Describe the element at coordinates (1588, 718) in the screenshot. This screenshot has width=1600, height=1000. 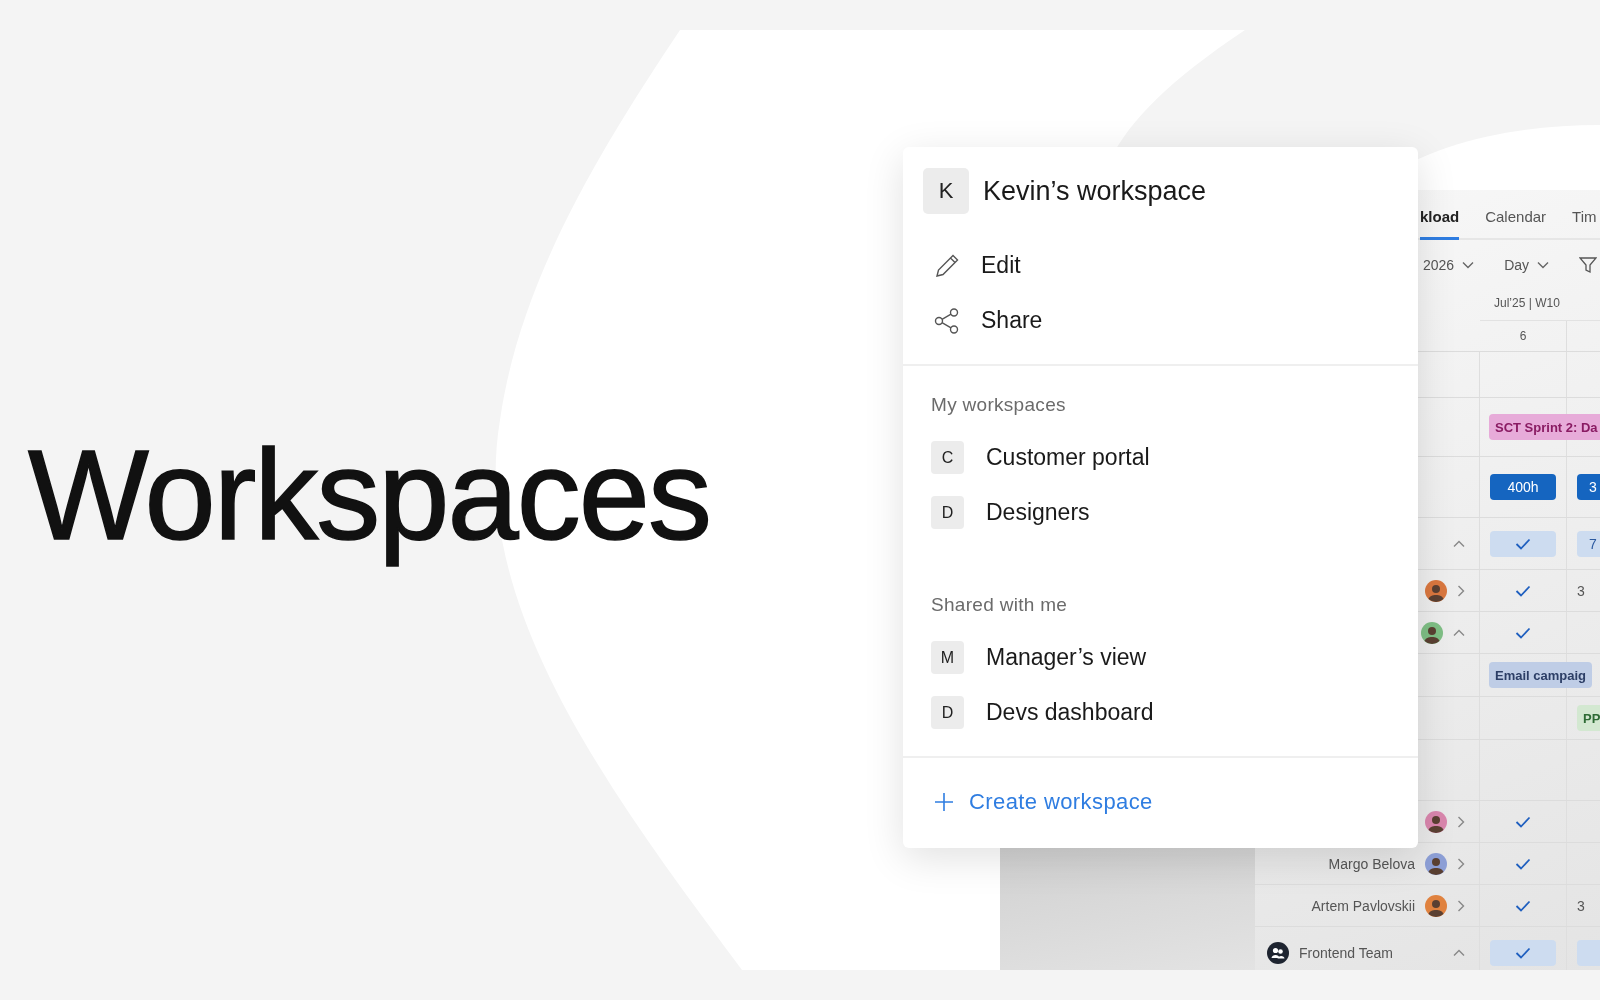
I see `task-chip: PP` at that location.